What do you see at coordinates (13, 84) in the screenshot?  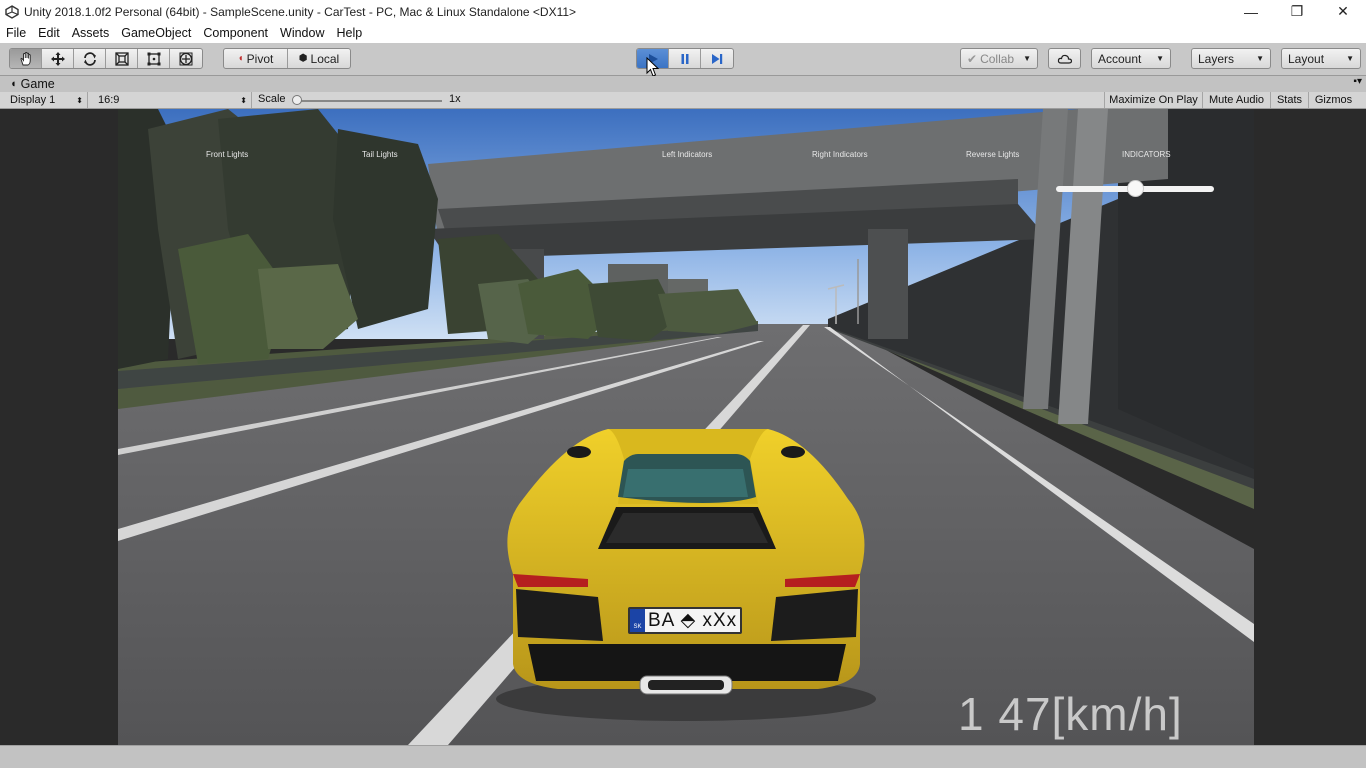 I see `game-controller-icon: ◖` at bounding box center [13, 84].